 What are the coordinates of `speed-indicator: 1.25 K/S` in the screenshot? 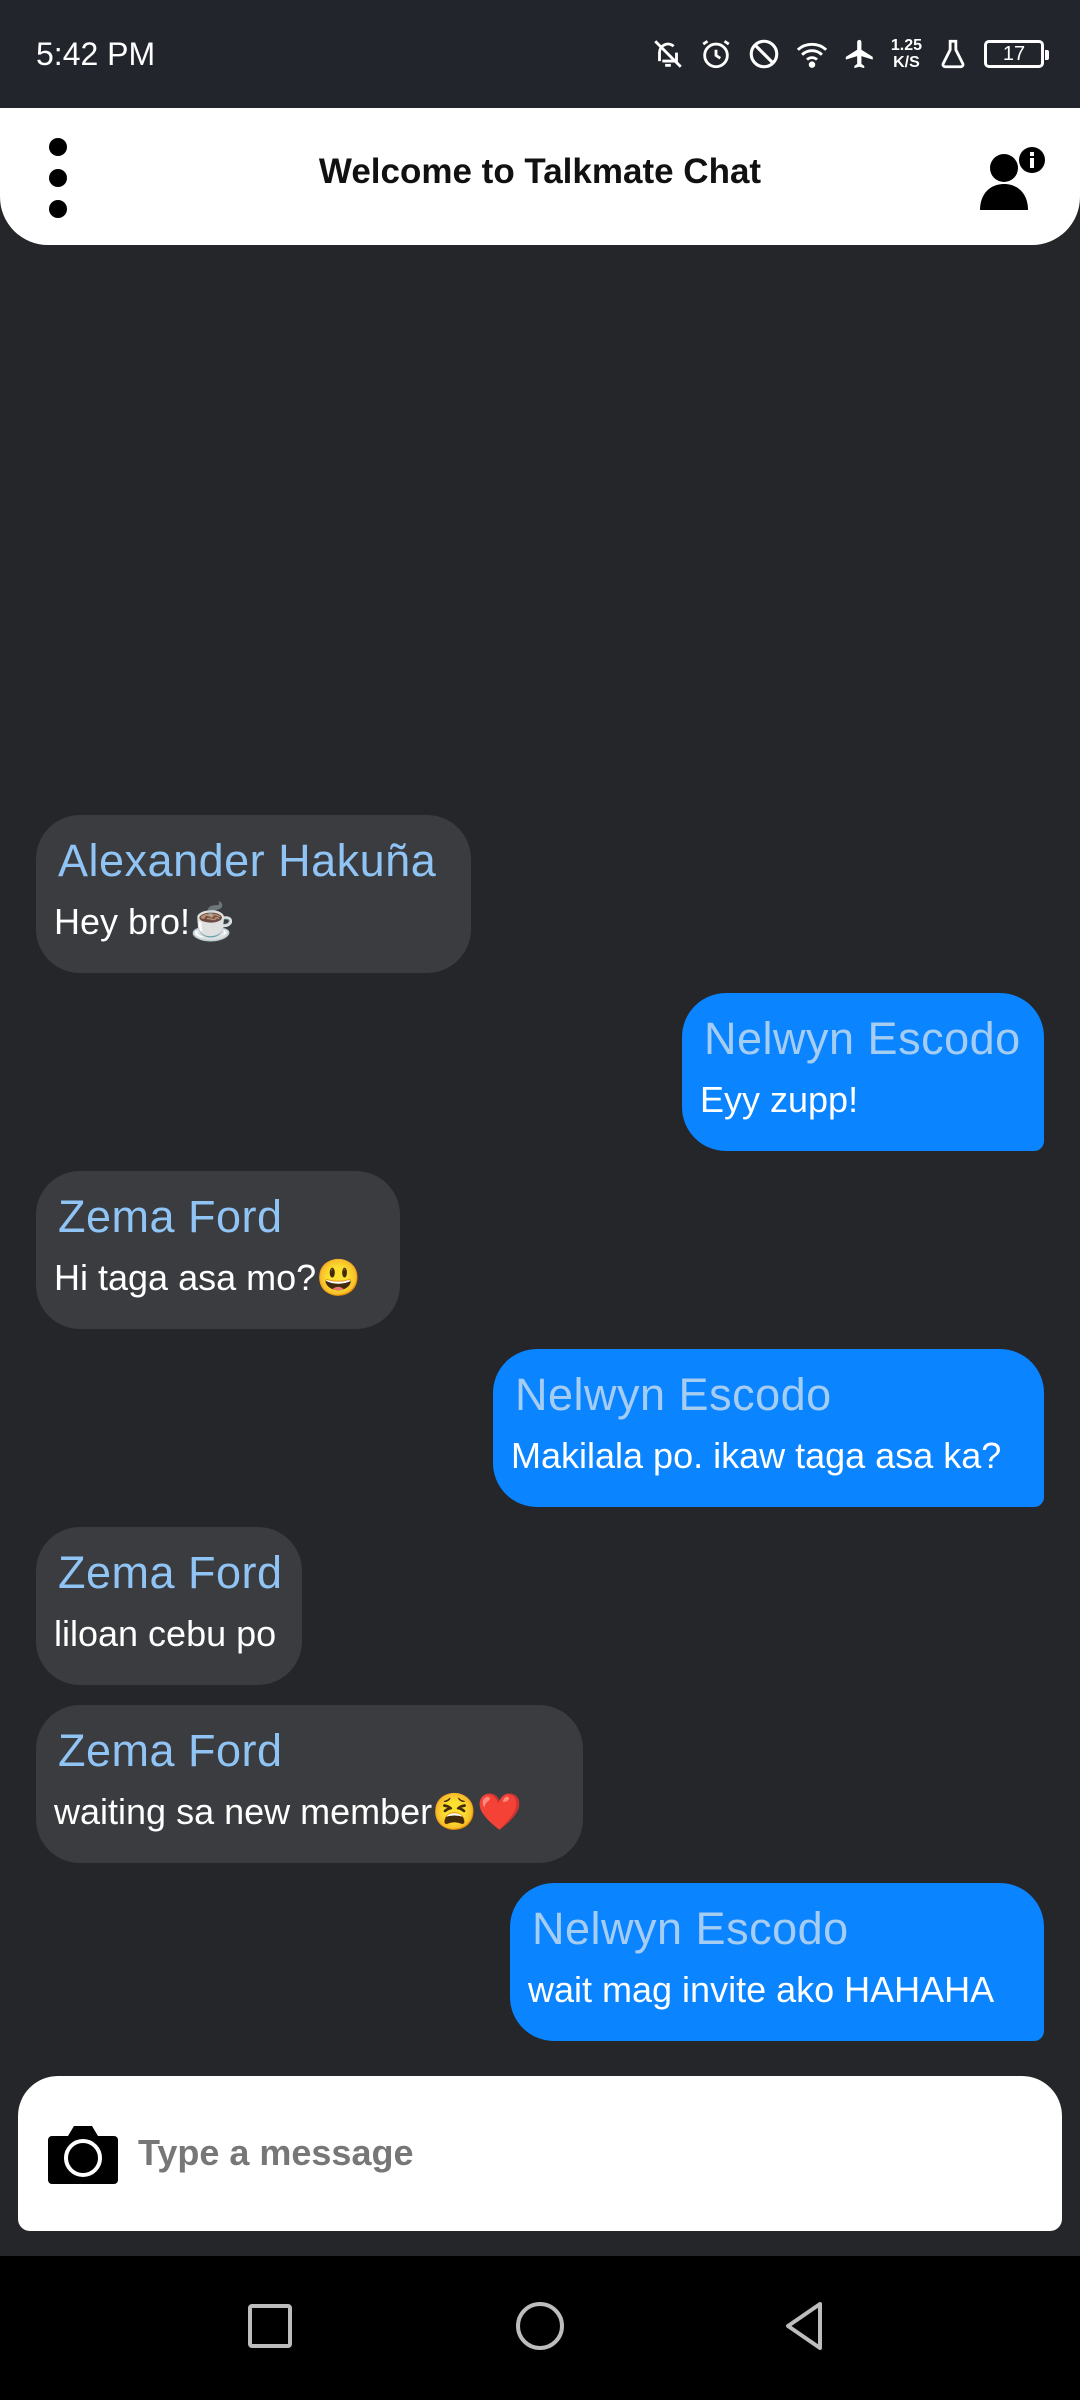 It's located at (906, 54).